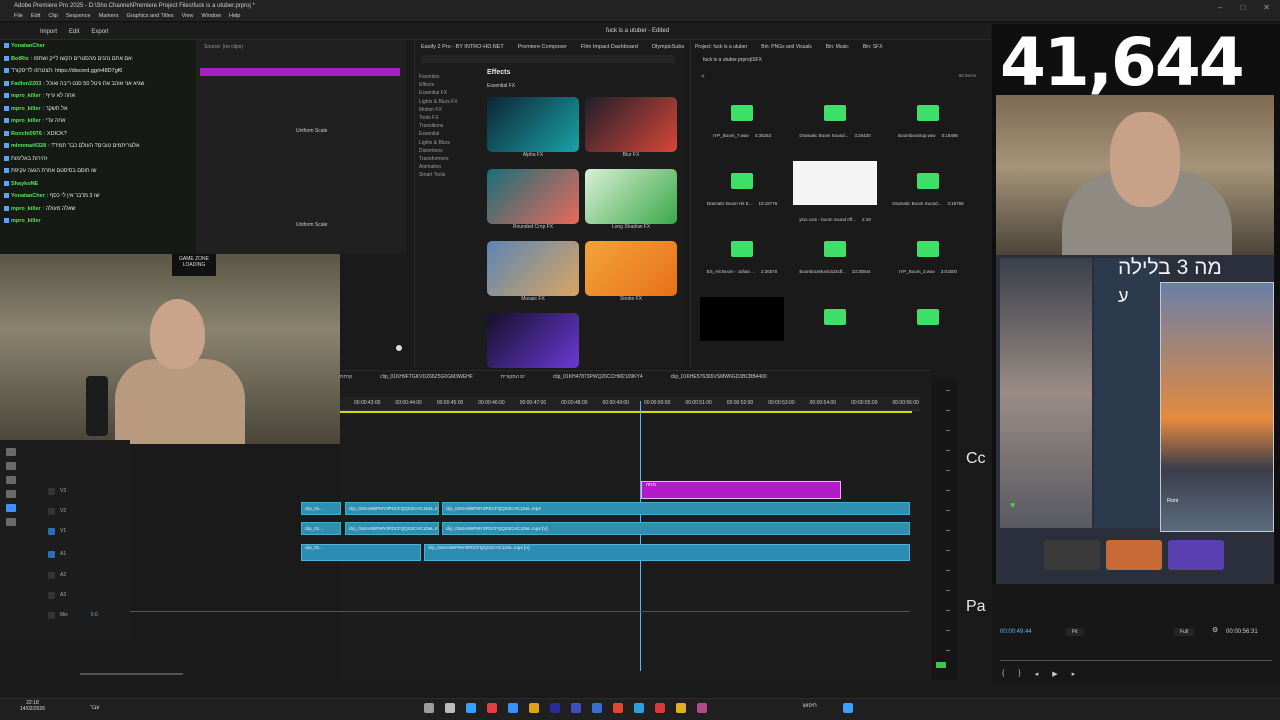 The image size is (1280, 720). Describe the element at coordinates (719, 377) in the screenshot. I see `sequence-tab: clip_01KHE576365VSMW6GD3BCBB4400` at that location.